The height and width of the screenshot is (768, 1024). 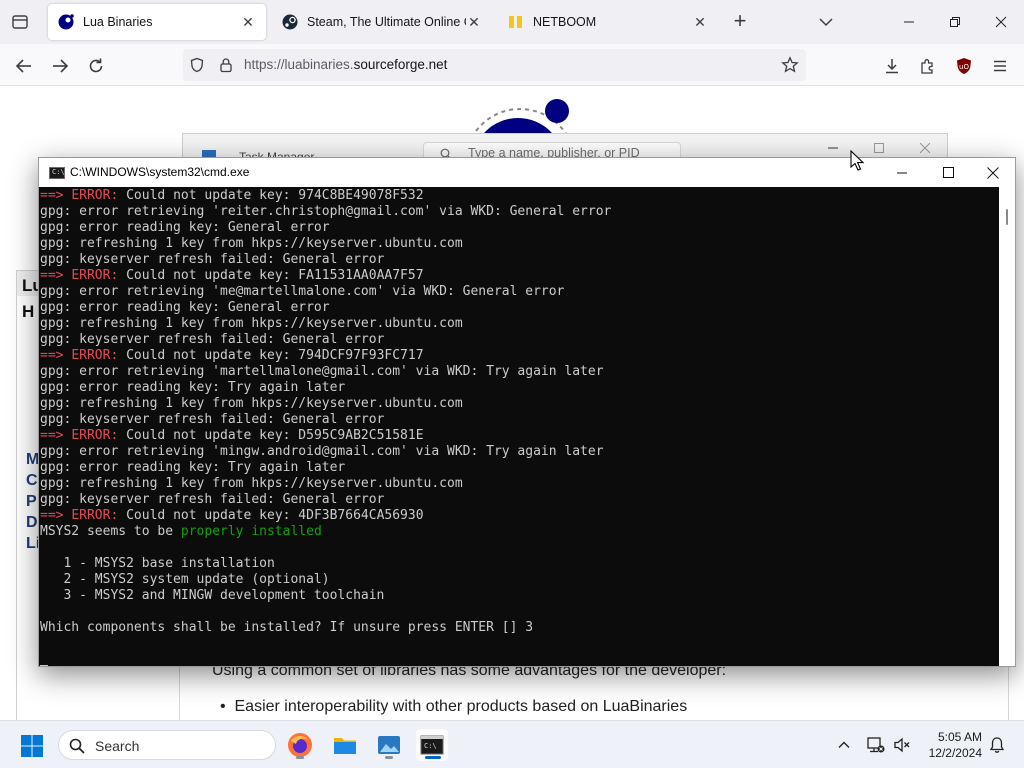 I want to click on maximize-icon, so click(x=948, y=172).